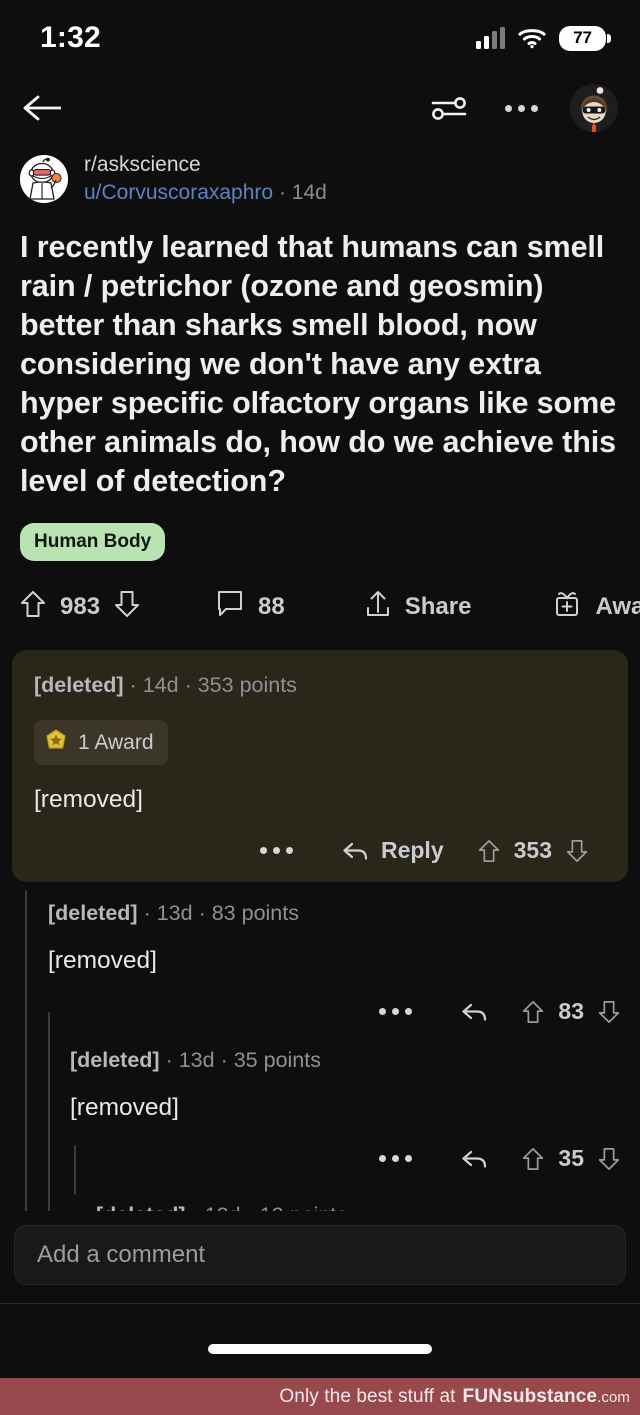  What do you see at coordinates (320, 36) in the screenshot?
I see `status-bar: 1:32 77` at bounding box center [320, 36].